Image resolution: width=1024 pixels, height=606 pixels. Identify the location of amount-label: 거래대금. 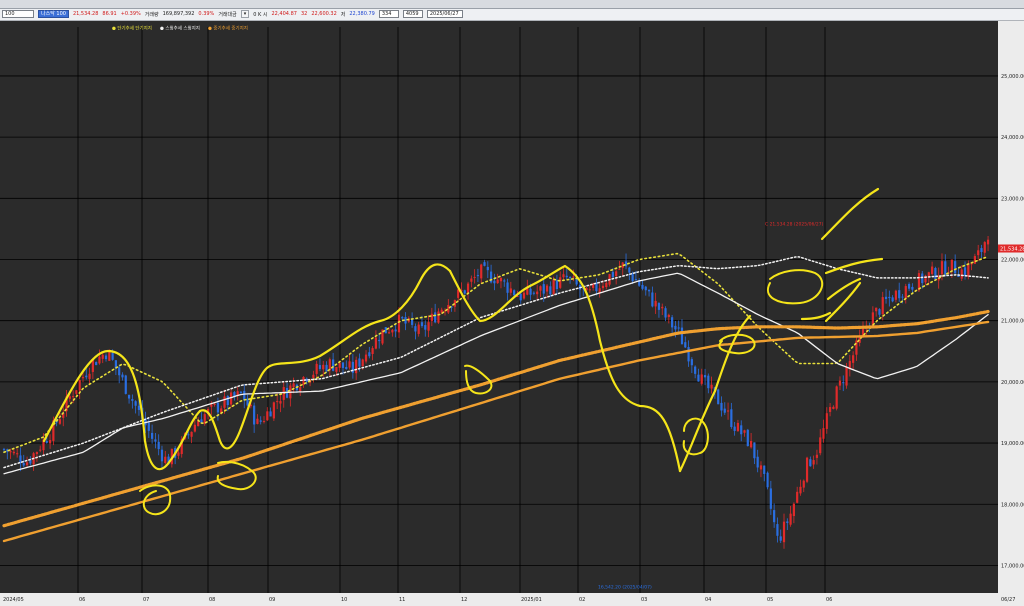
(227, 14).